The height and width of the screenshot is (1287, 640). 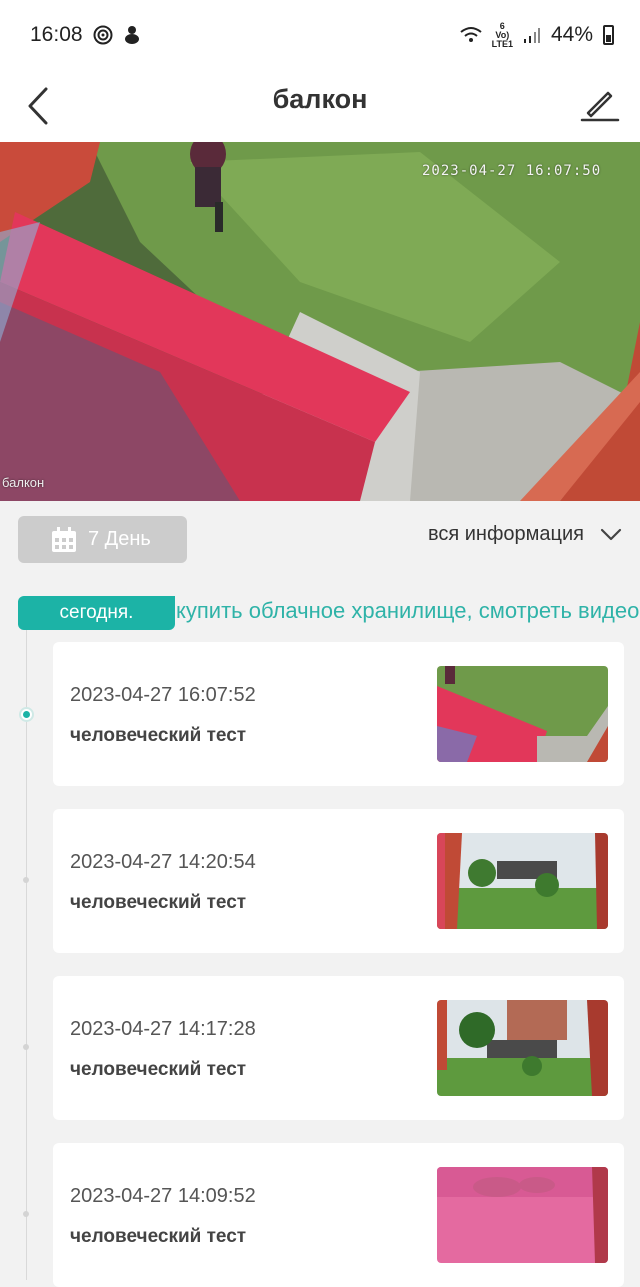 What do you see at coordinates (531, 35) in the screenshot?
I see `signal-icon` at bounding box center [531, 35].